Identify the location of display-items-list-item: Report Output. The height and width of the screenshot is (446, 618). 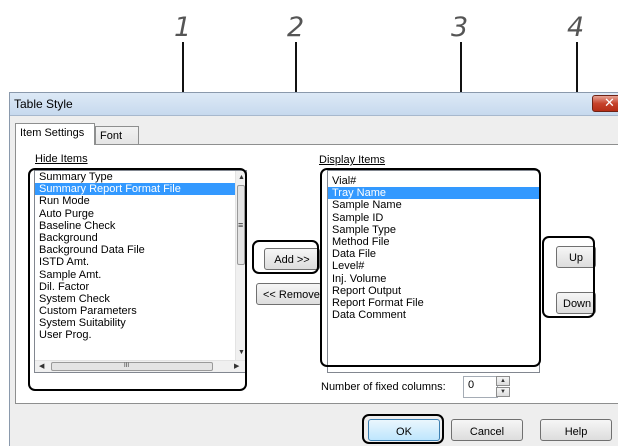
(433, 291).